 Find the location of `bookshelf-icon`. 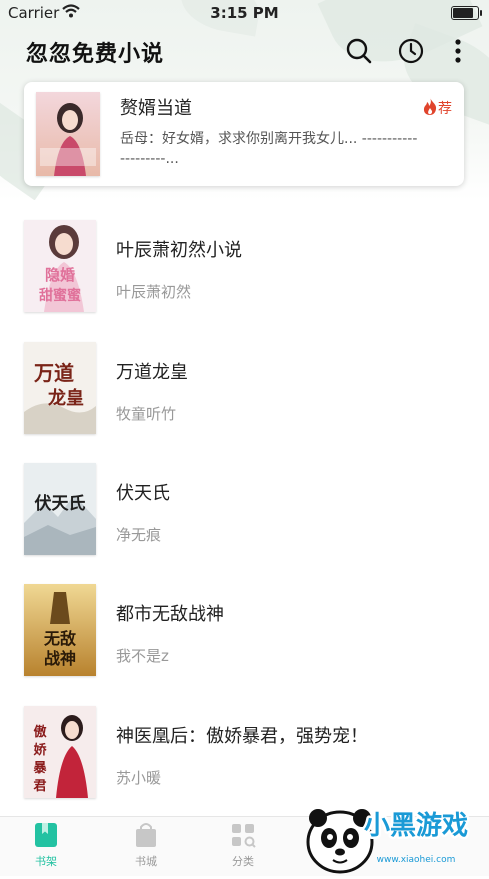

bookshelf-icon is located at coordinates (46, 835).